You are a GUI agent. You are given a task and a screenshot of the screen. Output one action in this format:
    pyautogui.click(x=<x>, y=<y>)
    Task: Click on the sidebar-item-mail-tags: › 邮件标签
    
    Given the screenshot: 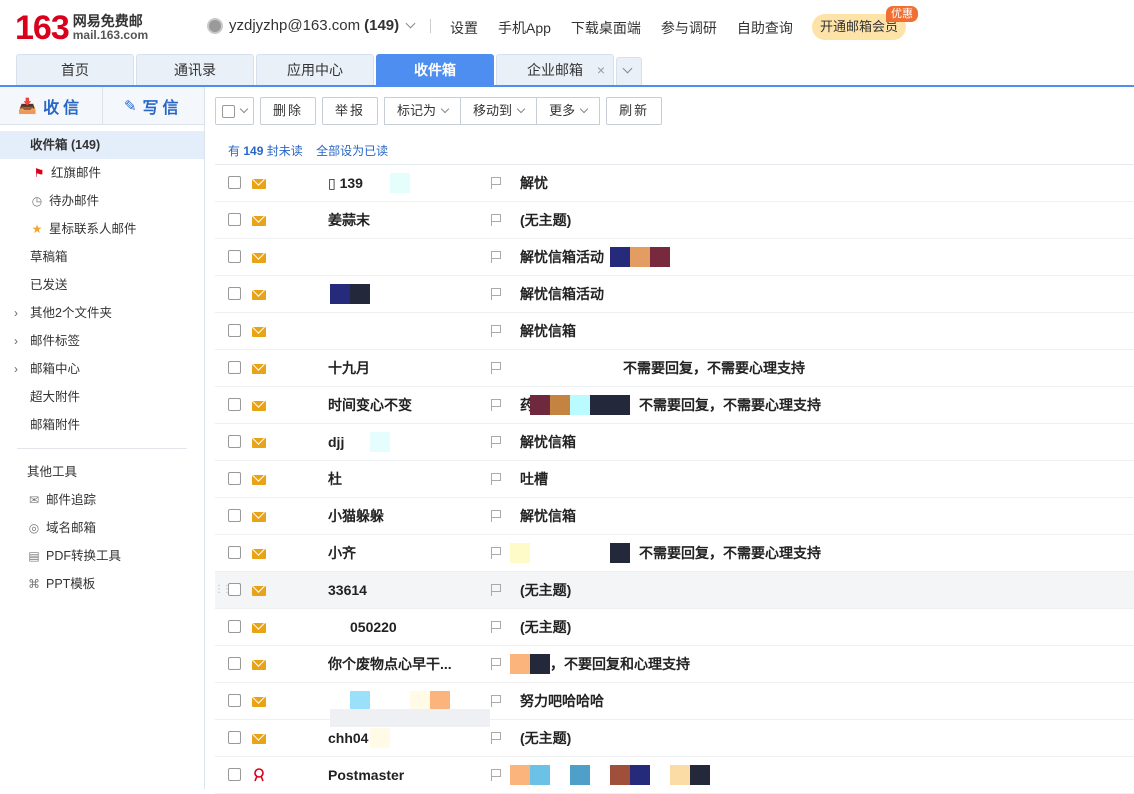 What is the action you would take?
    pyautogui.click(x=102, y=341)
    